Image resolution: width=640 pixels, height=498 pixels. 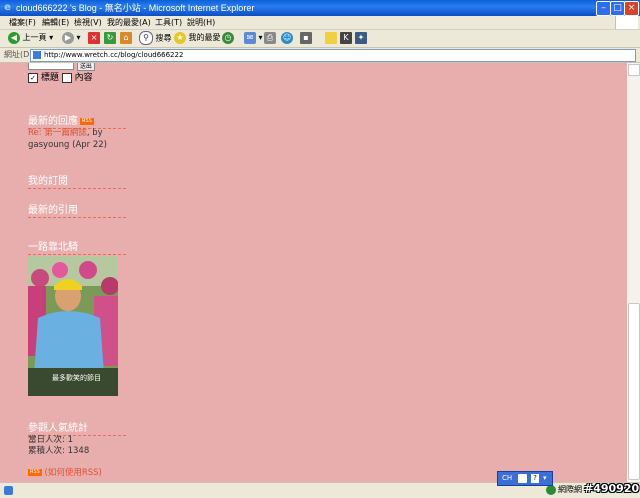 What do you see at coordinates (77, 180) in the screenshot?
I see `subscriptions-heading: 我的訂閱` at bounding box center [77, 180].